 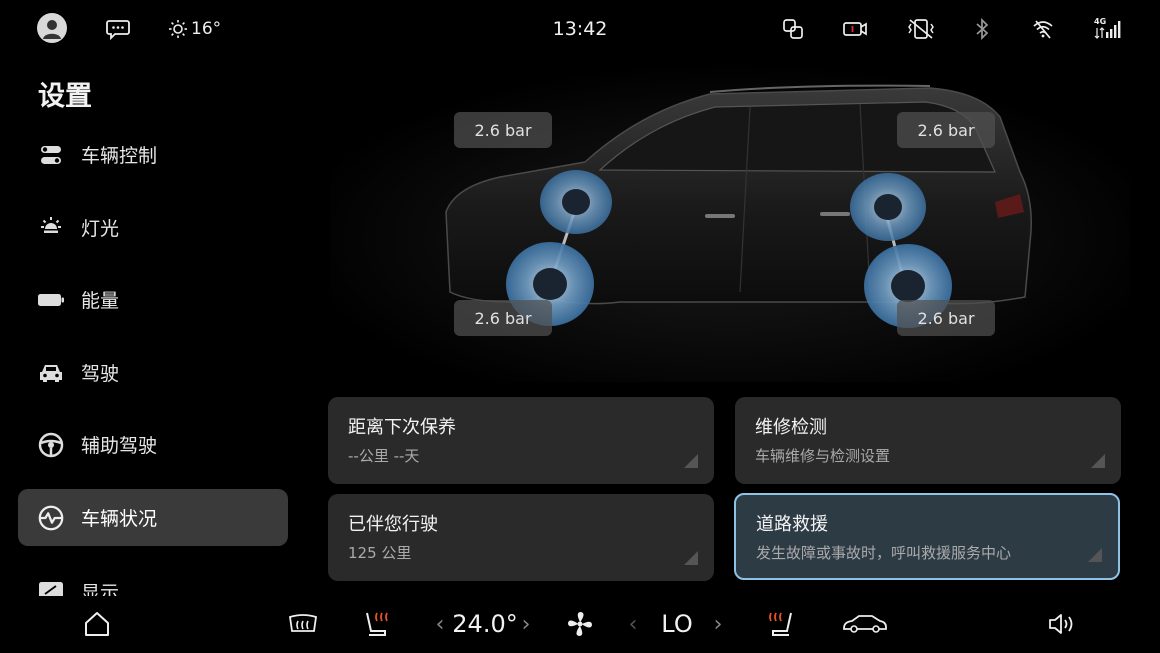 What do you see at coordinates (921, 29) in the screenshot?
I see `vibration-off-icon` at bounding box center [921, 29].